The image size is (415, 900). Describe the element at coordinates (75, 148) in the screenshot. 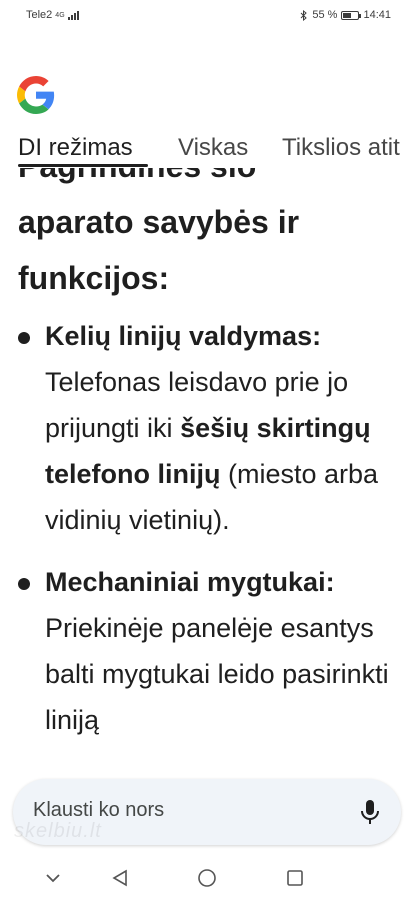

I see `tab-ai-mode: DI režimas` at that location.